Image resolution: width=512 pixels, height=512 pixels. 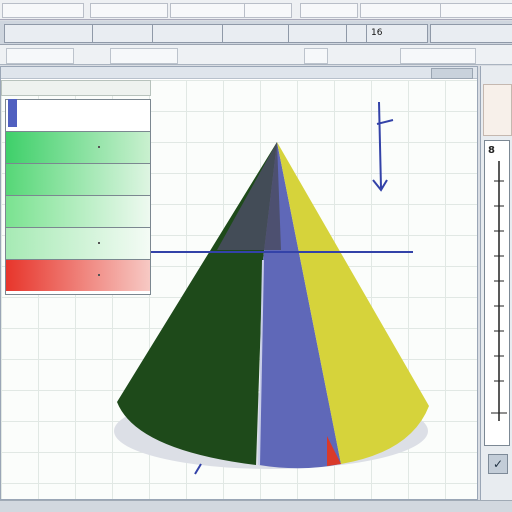 I want to click on scale-ruler, so click(x=499, y=291).